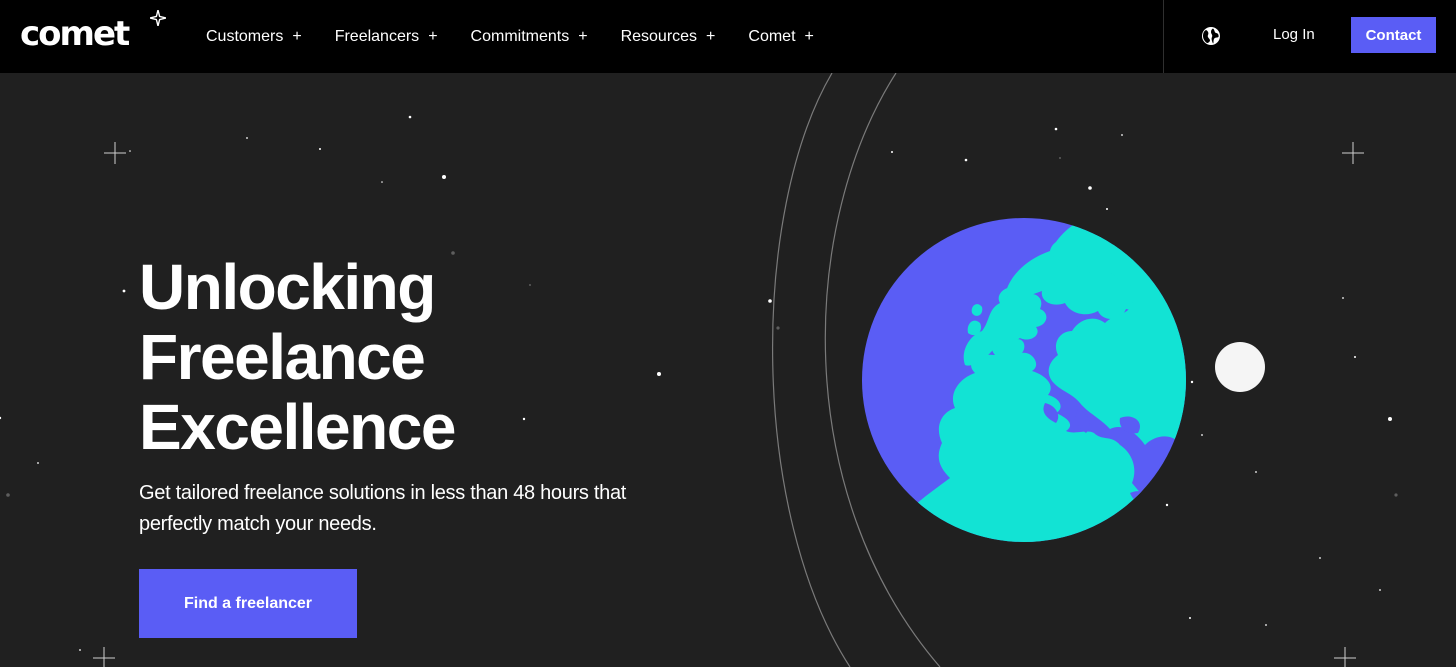 The image size is (1456, 667). Describe the element at coordinates (1240, 367) in the screenshot. I see `moon` at that location.